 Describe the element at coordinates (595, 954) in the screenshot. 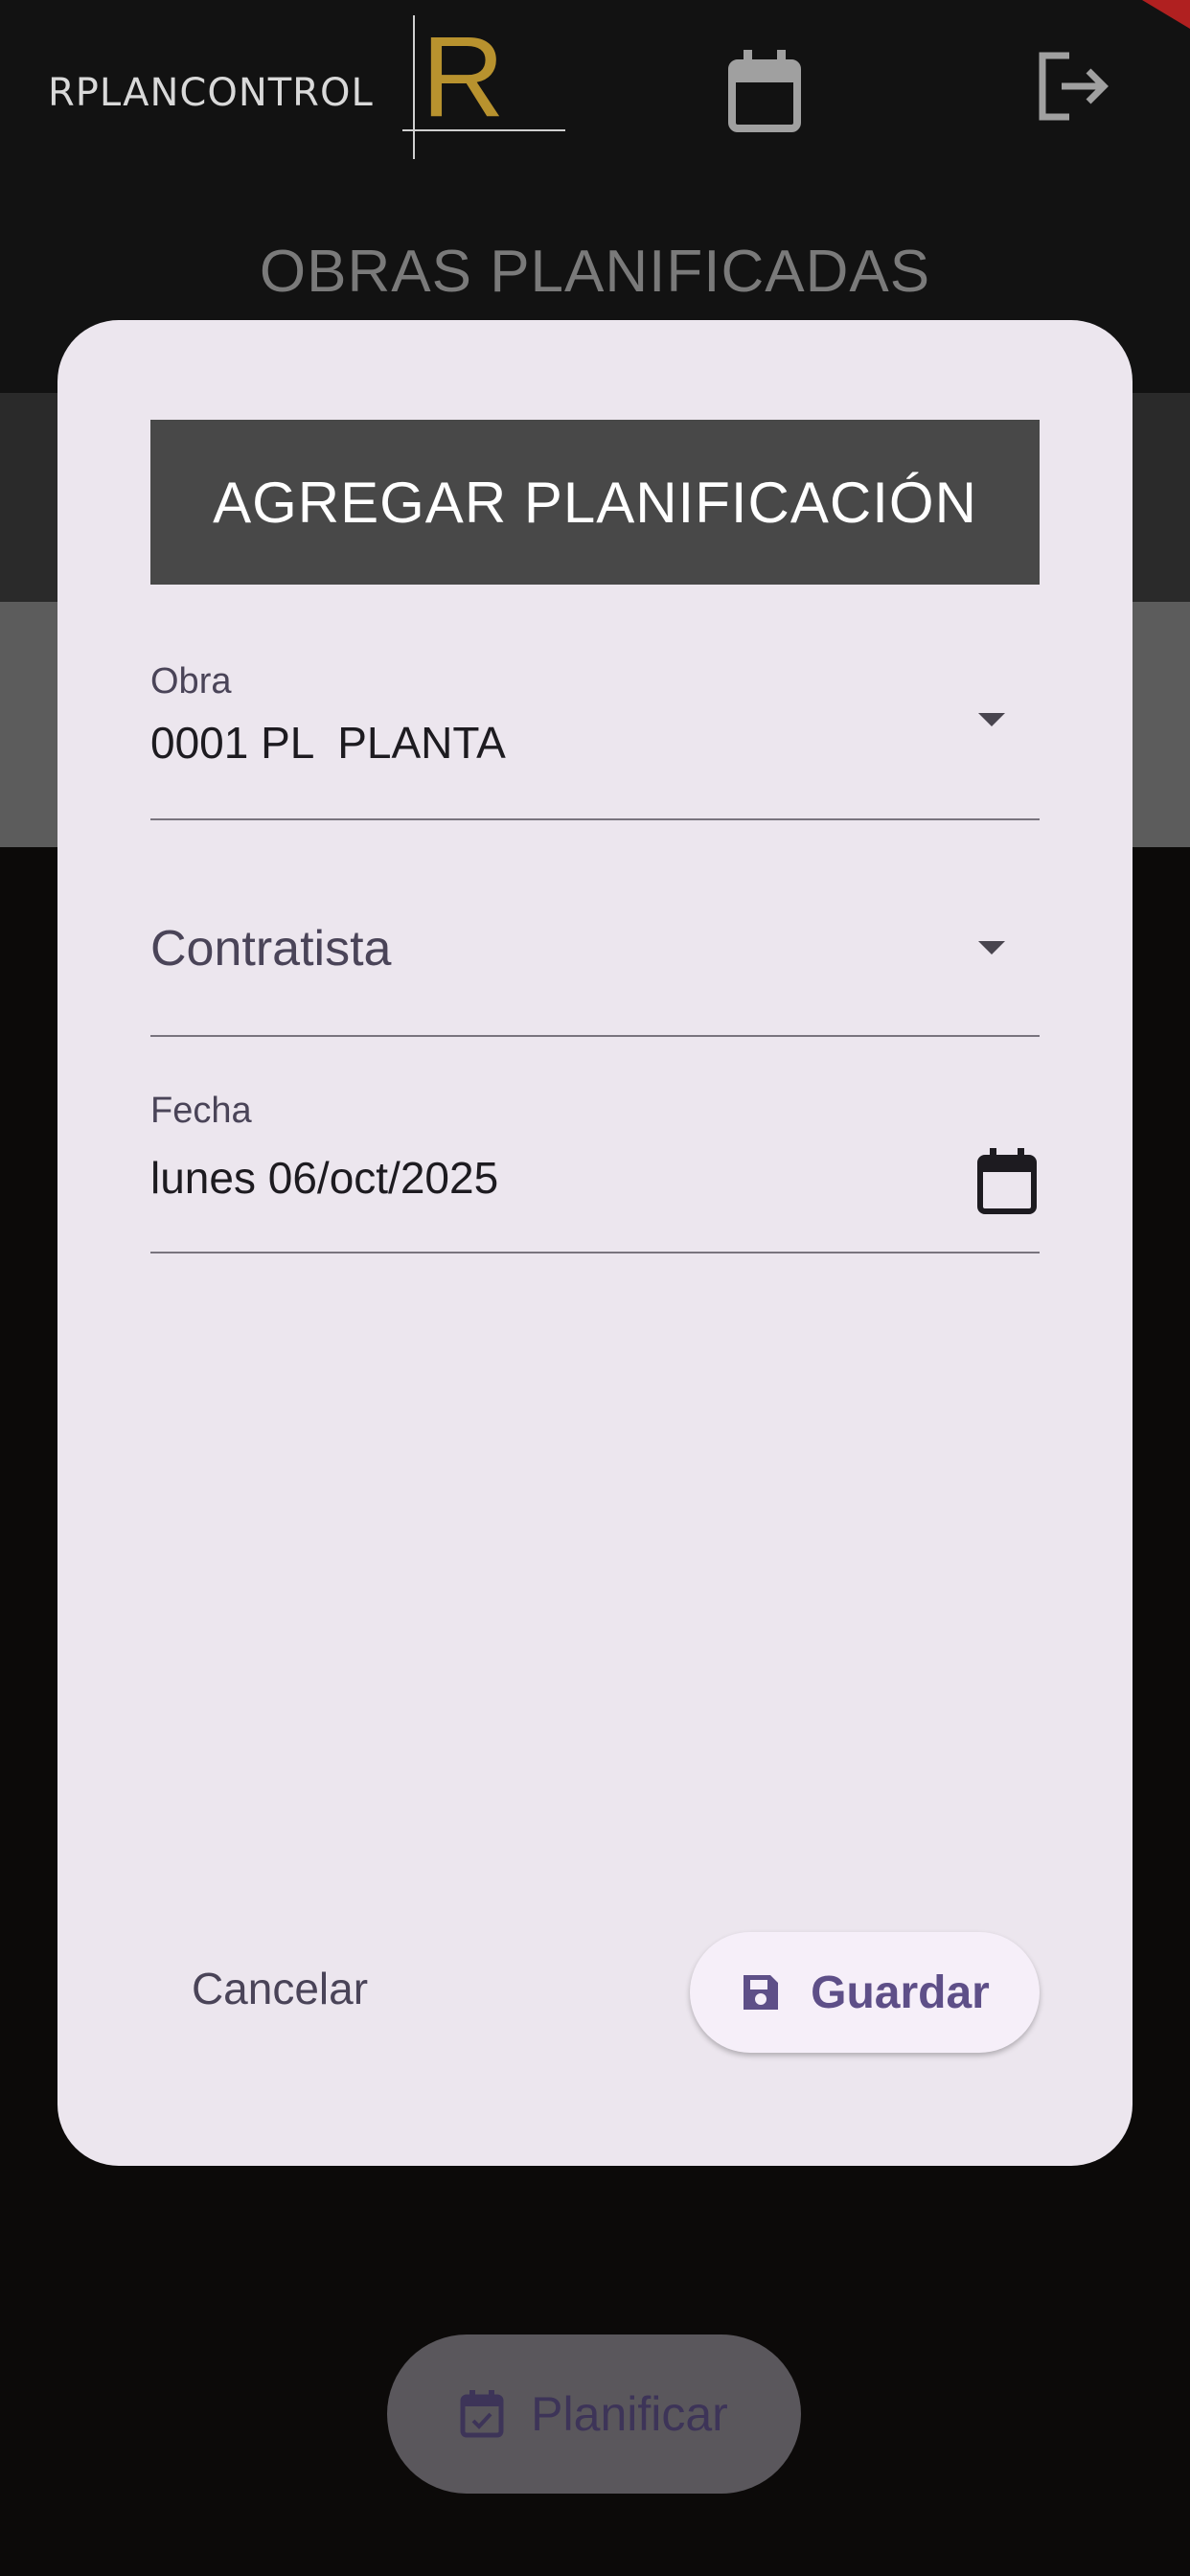

I see `contratista-dropdown: Contratista` at that location.